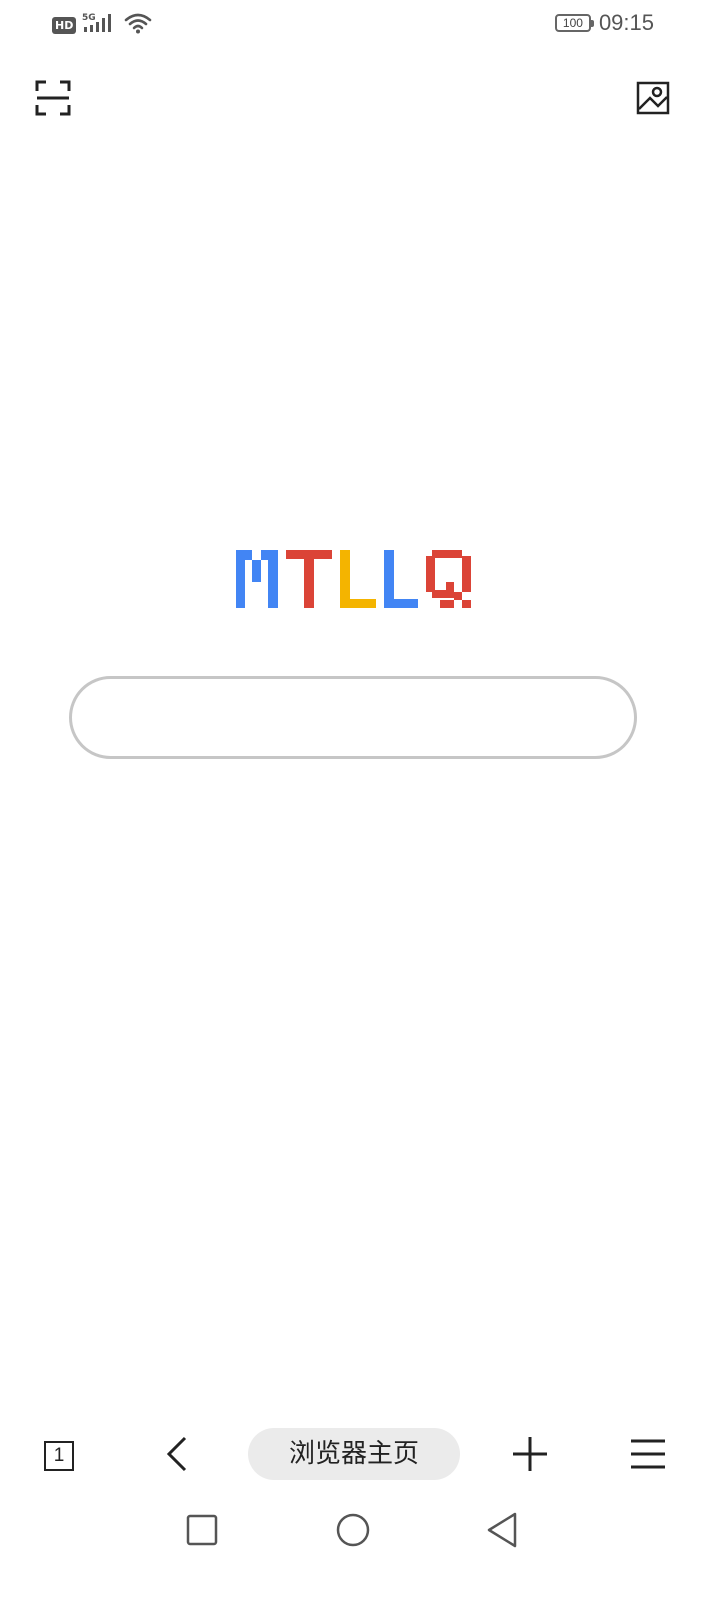 The width and height of the screenshot is (720, 1600). What do you see at coordinates (354, 1454) in the screenshot?
I see `browser-home-button: 浏览器主页` at bounding box center [354, 1454].